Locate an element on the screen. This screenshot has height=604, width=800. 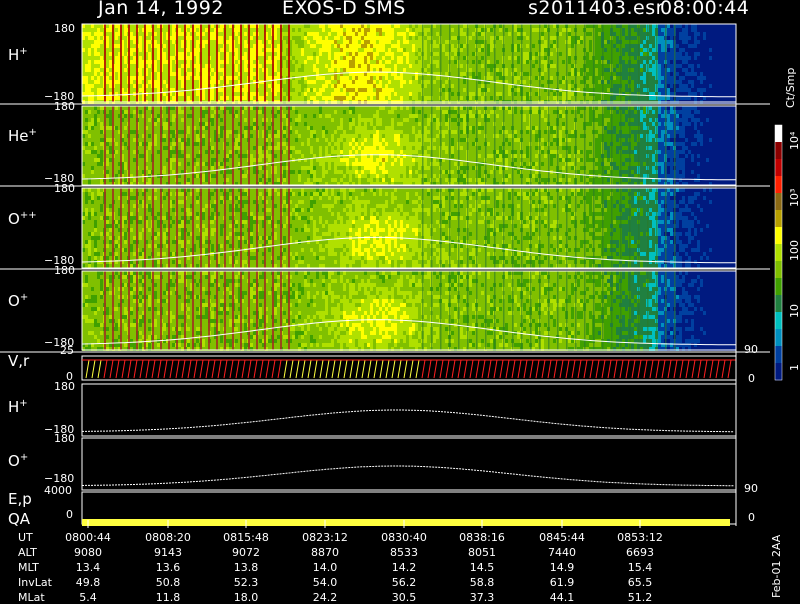
cell-alt-7: 6693 is located at coordinates (640, 552).